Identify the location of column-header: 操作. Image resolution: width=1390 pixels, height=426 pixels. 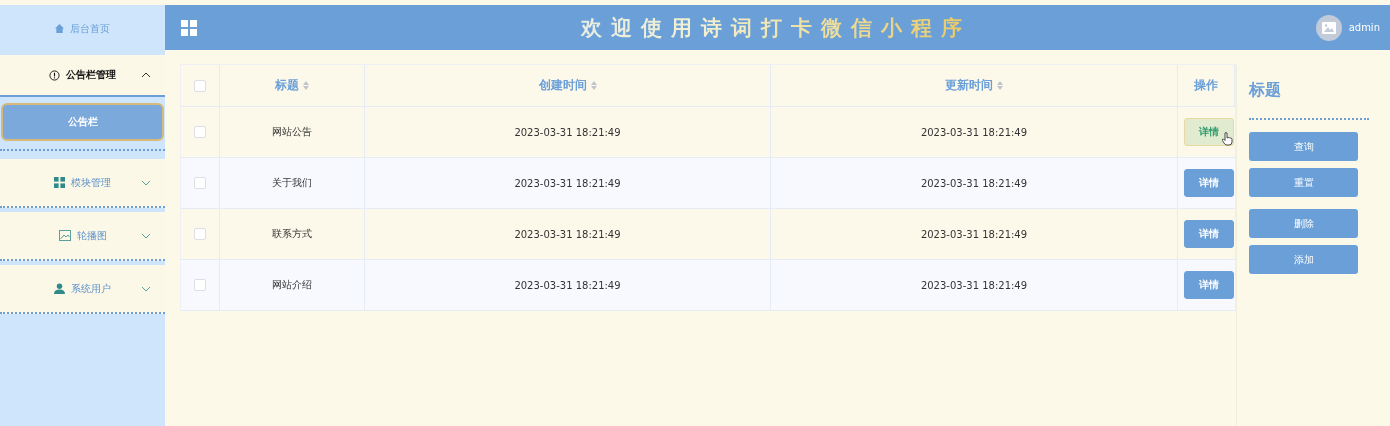
(1206, 86).